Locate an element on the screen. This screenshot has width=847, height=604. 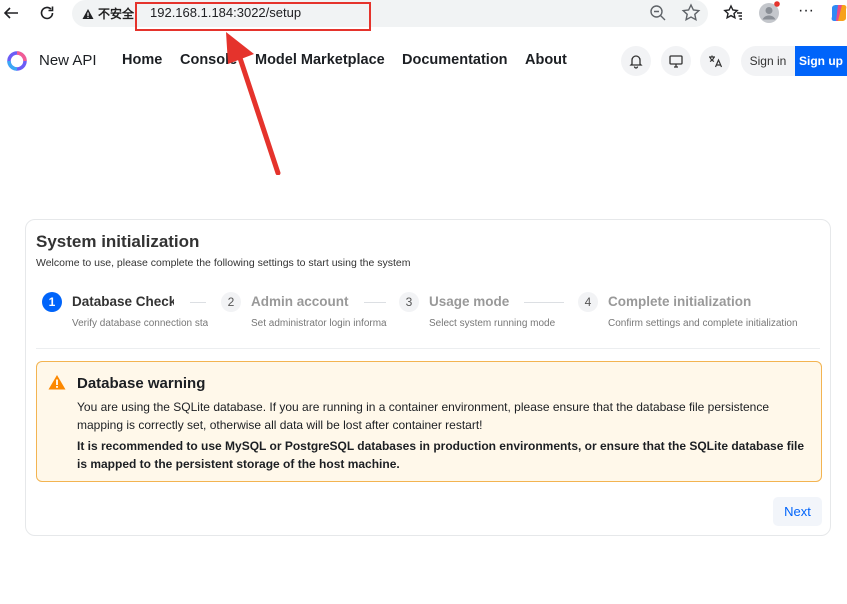
notifications-button is located at coordinates (636, 61).